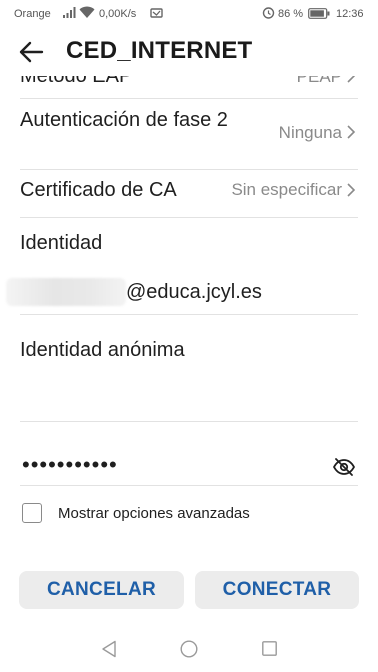 The image size is (378, 672). I want to click on anonymous-identity-input, so click(189, 396).